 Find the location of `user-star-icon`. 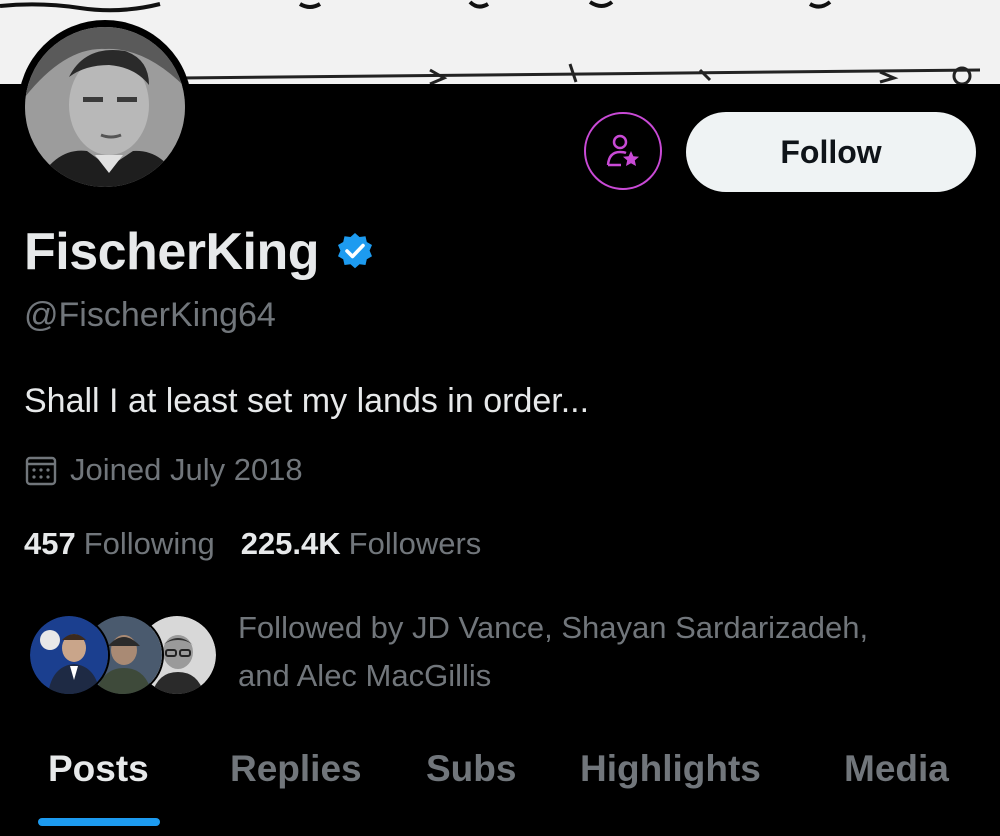

user-star-icon is located at coordinates (622, 150).